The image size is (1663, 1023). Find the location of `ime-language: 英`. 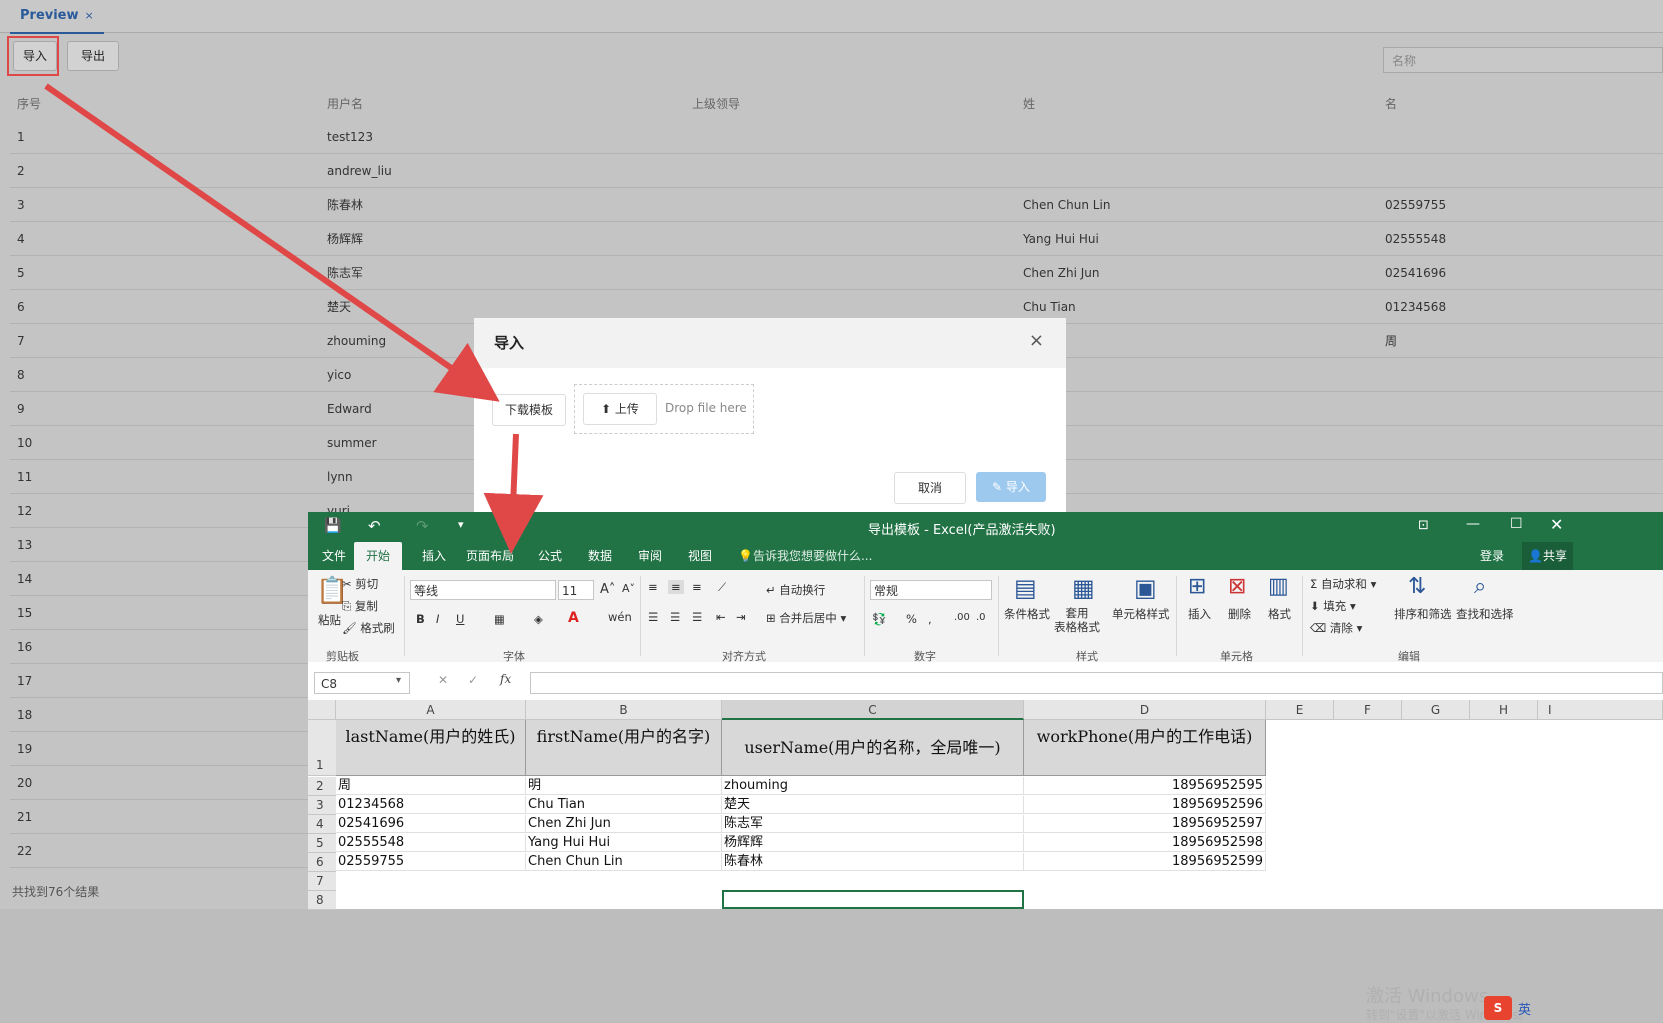

ime-language: 英 is located at coordinates (1524, 1008).